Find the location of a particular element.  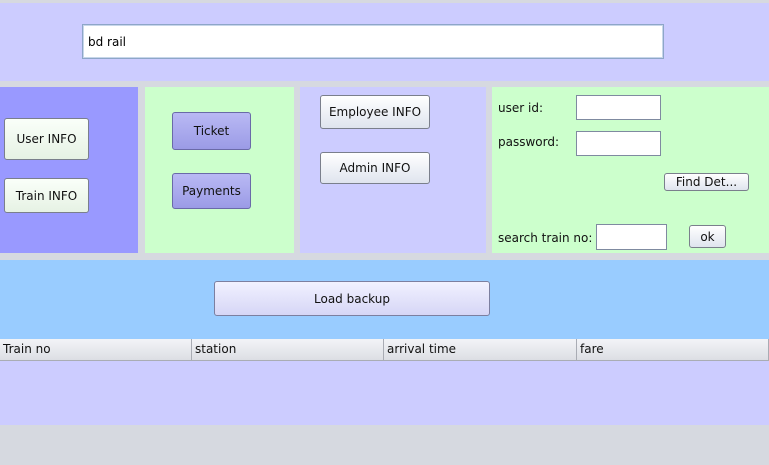

column-header-arrival-time: arrival time is located at coordinates (480, 350).